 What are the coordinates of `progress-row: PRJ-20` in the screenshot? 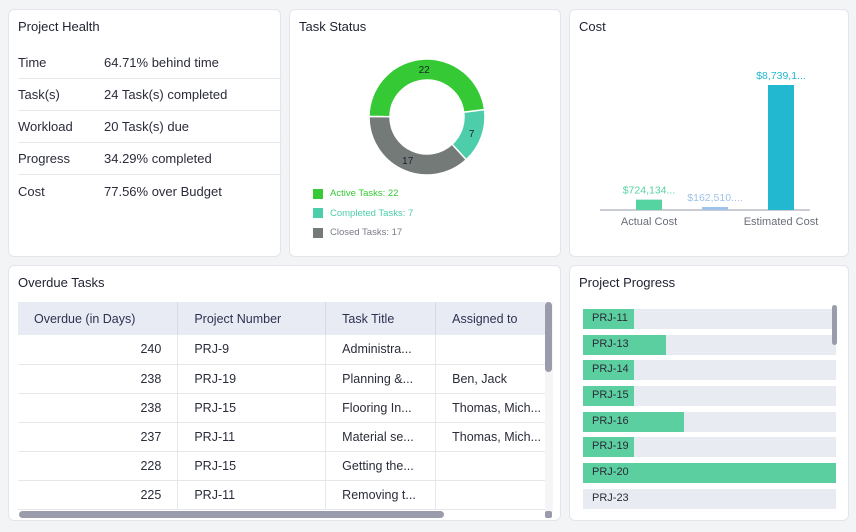 It's located at (709, 473).